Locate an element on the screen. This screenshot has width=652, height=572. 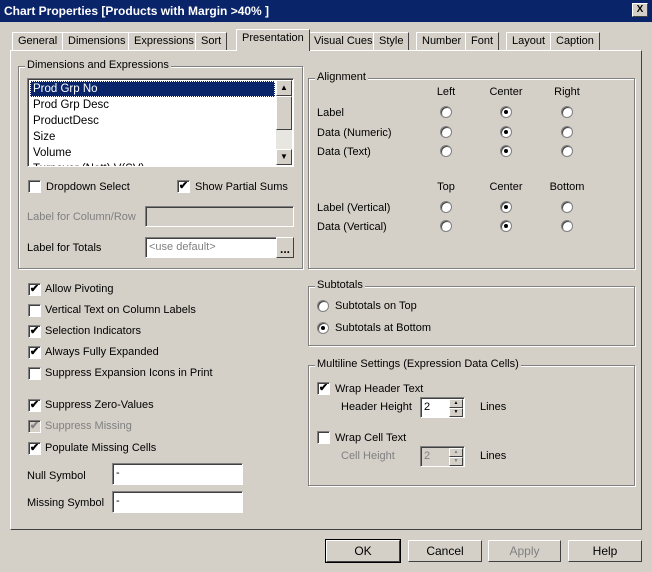
scroll-down-icon: ▼ is located at coordinates (284, 157).